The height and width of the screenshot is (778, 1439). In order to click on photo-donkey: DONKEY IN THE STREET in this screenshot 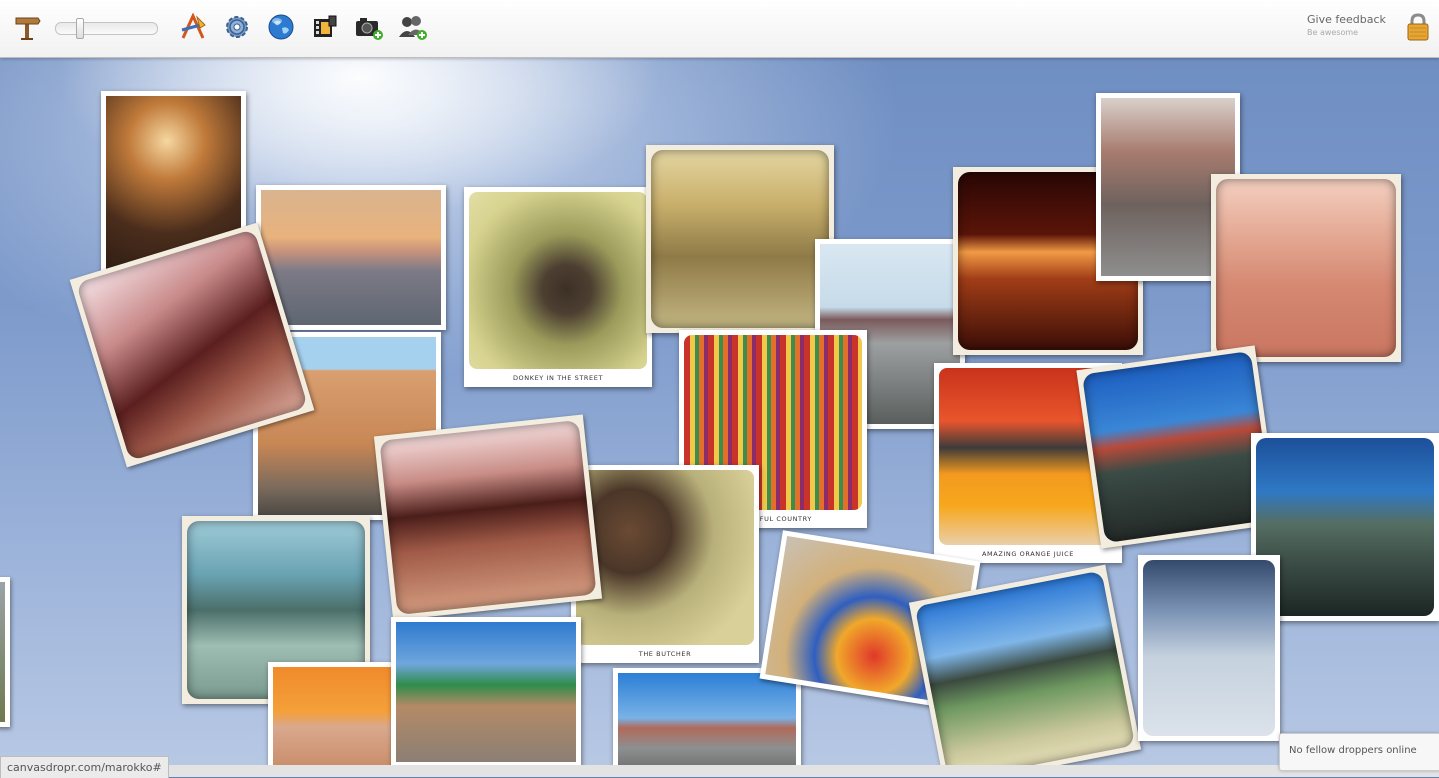, I will do `click(558, 287)`.